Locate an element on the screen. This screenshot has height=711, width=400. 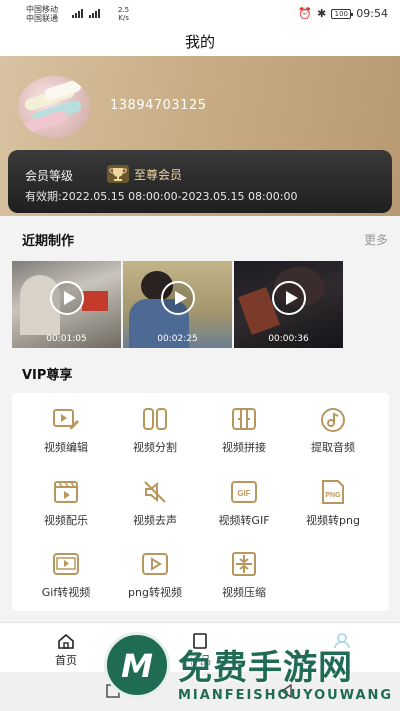
recent-title: 近期制作 is located at coordinates (48, 241).